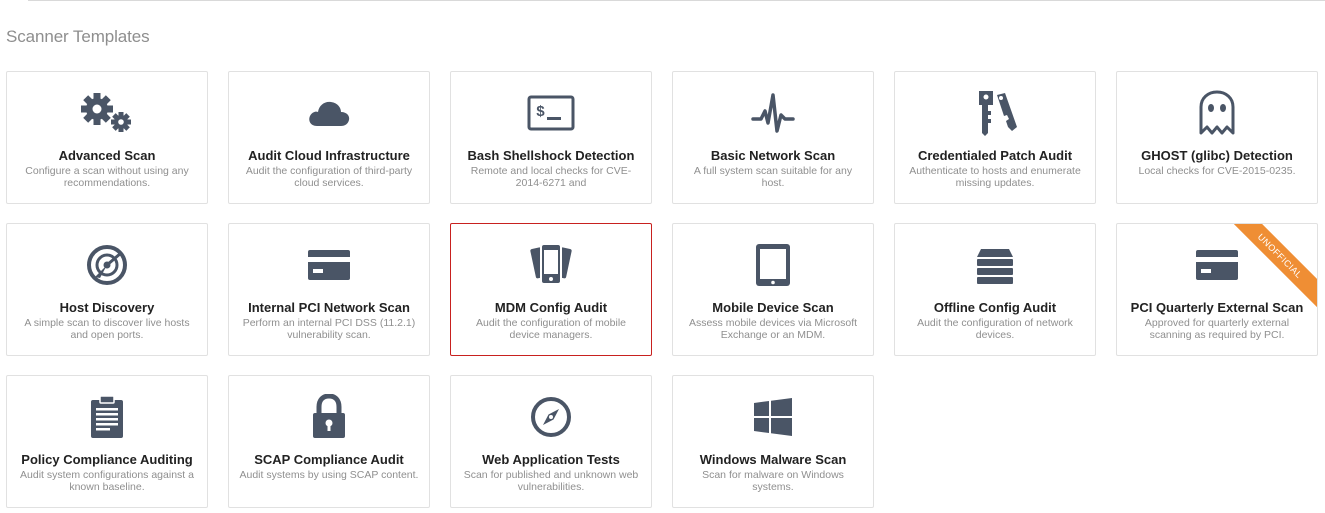  Describe the element at coordinates (551, 417) in the screenshot. I see `compass-icon` at that location.